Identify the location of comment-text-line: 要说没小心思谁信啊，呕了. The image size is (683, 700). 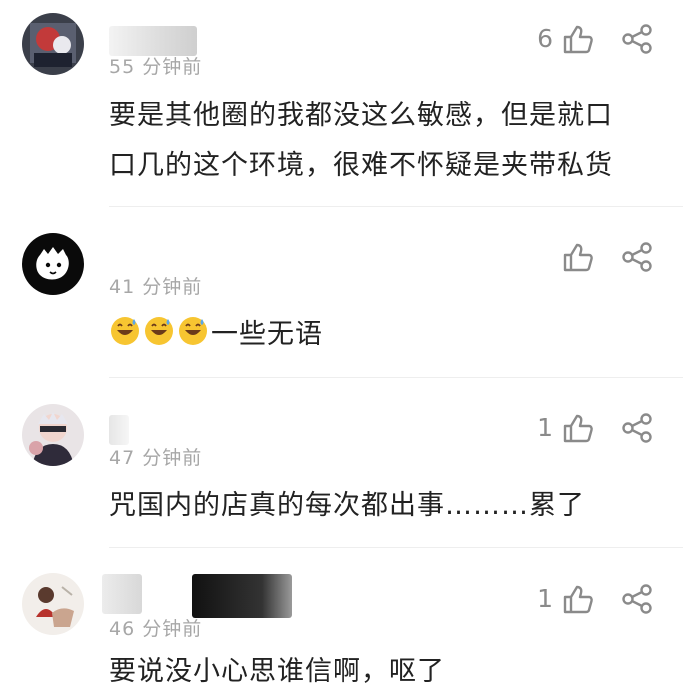
(277, 671).